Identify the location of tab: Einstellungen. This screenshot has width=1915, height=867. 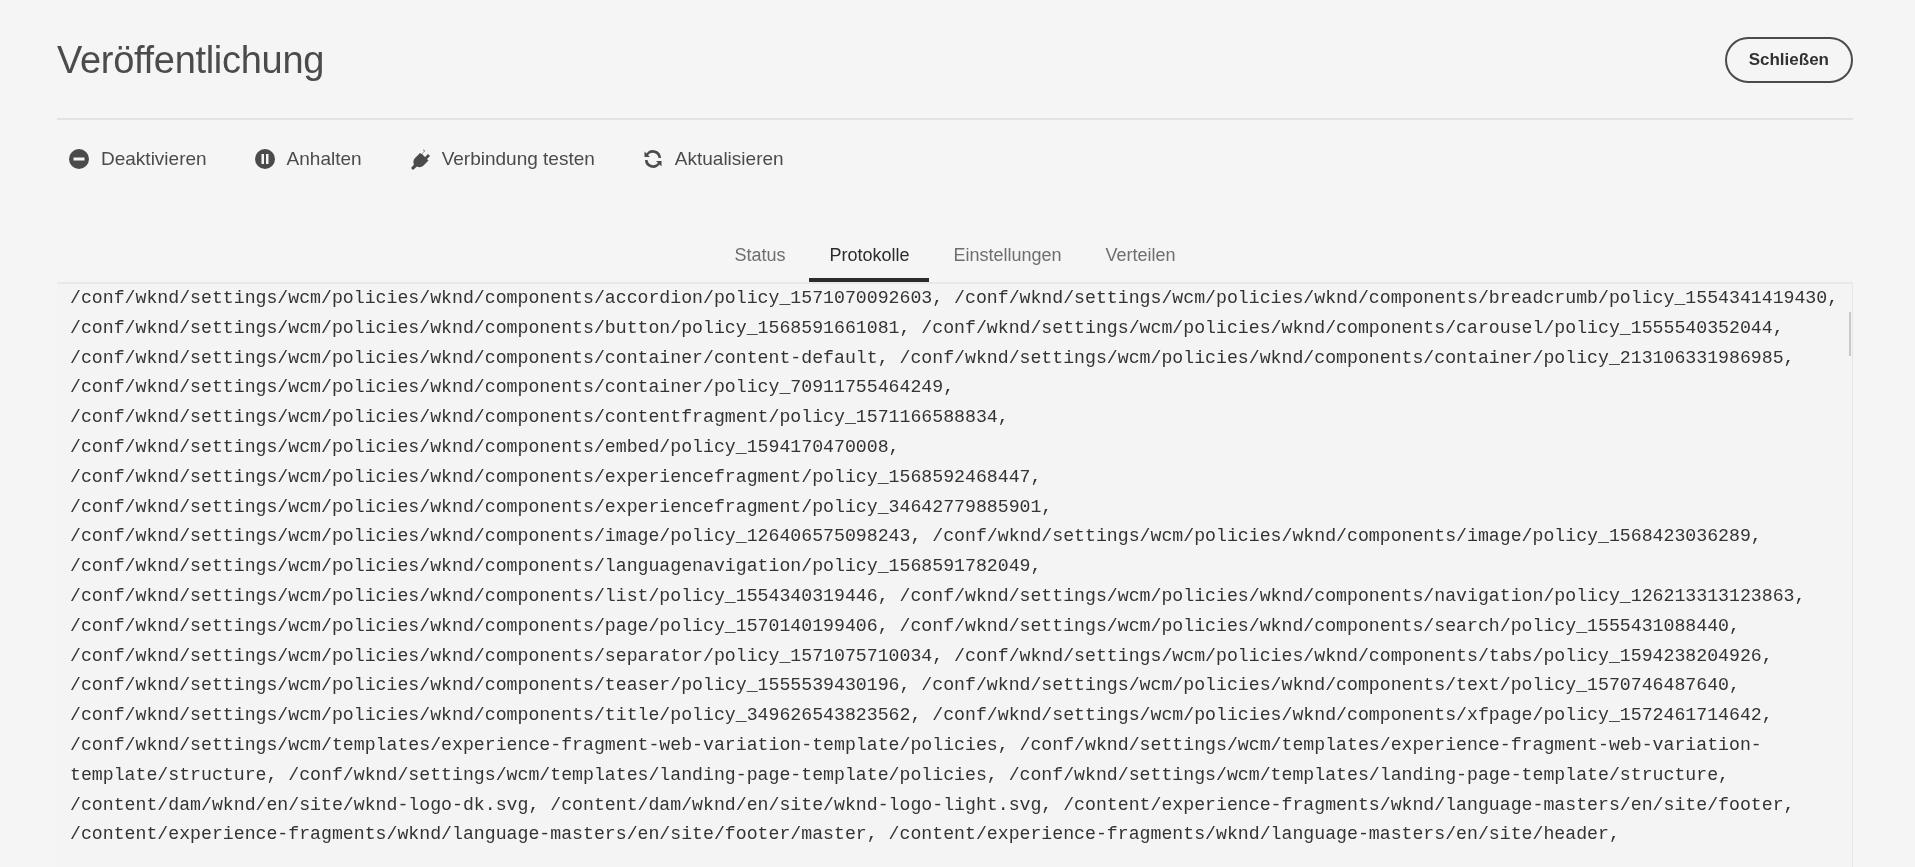
(1007, 257).